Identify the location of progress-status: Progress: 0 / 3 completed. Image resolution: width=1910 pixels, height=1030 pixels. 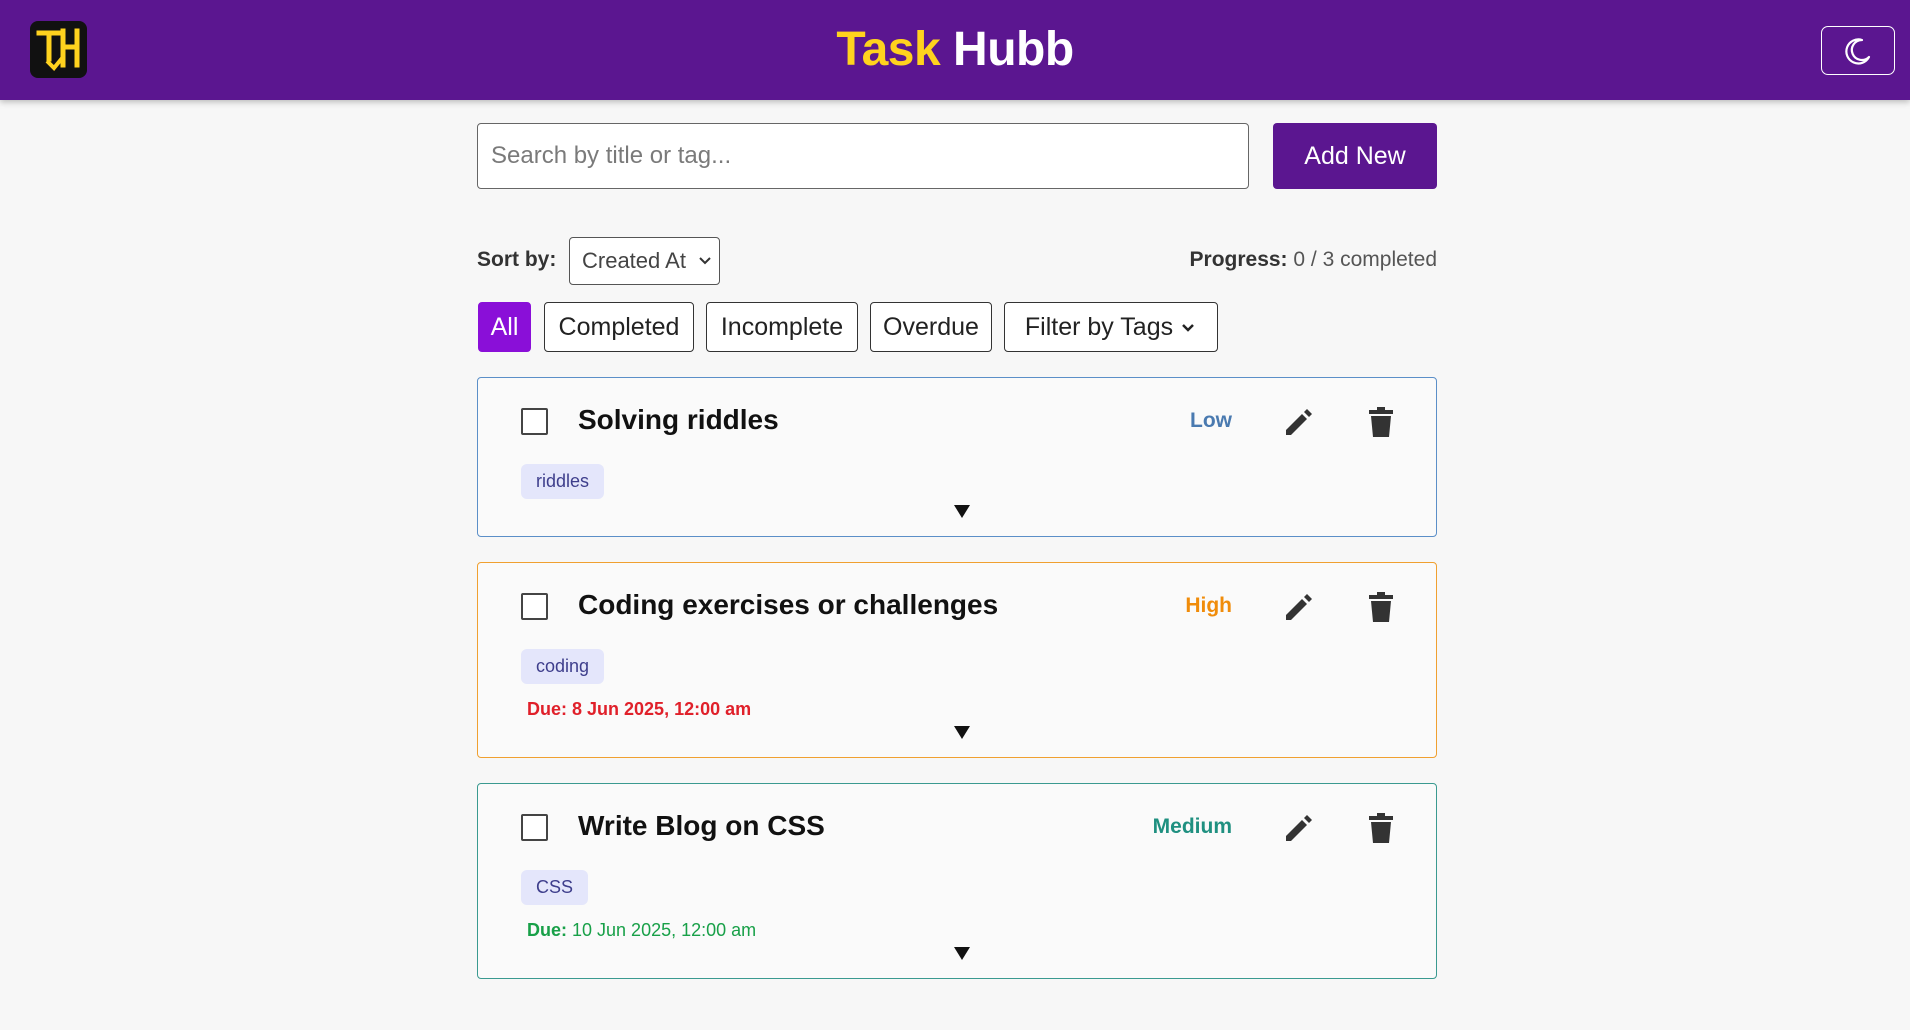
(1313, 260).